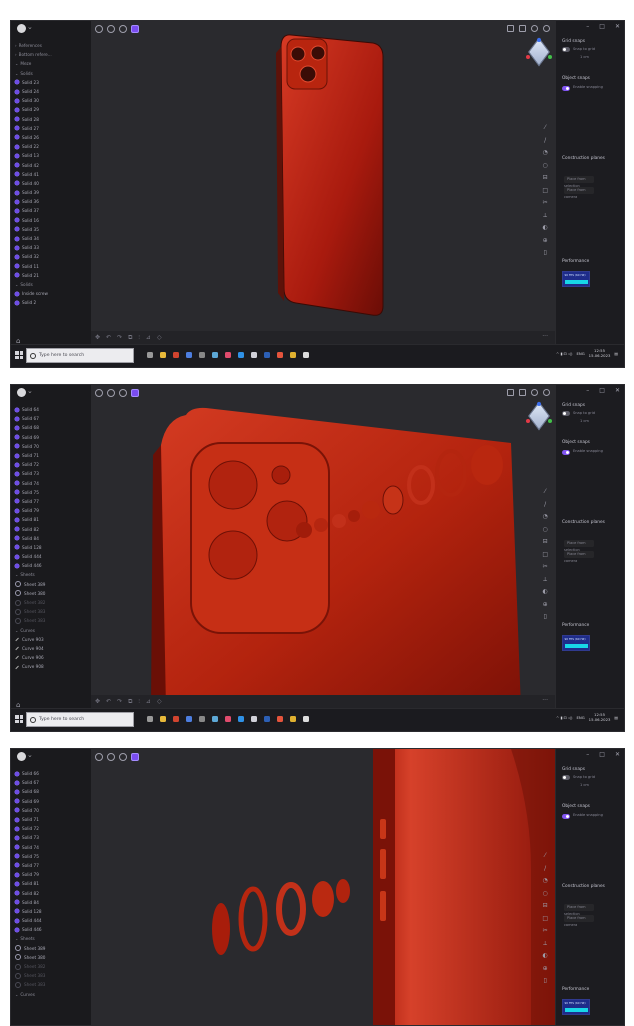  Describe the element at coordinates (51, 620) in the screenshot. I see `tree-item: Sheet 383` at that location.